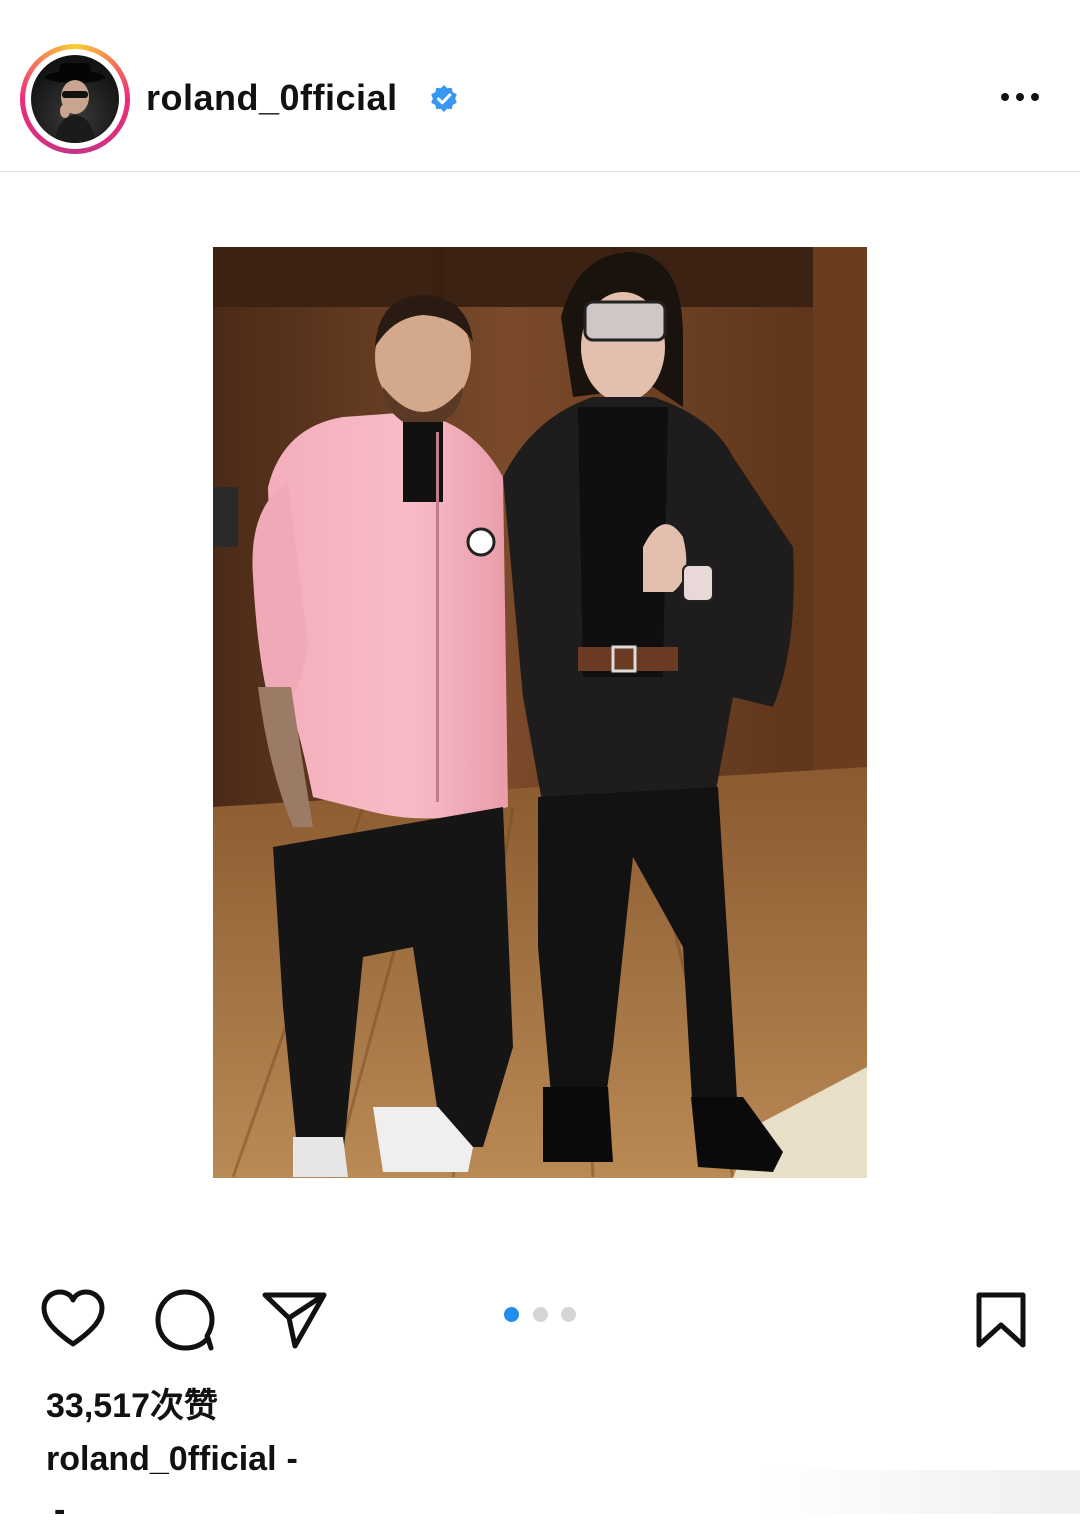  I want to click on bottom-fade, so click(920, 1492).